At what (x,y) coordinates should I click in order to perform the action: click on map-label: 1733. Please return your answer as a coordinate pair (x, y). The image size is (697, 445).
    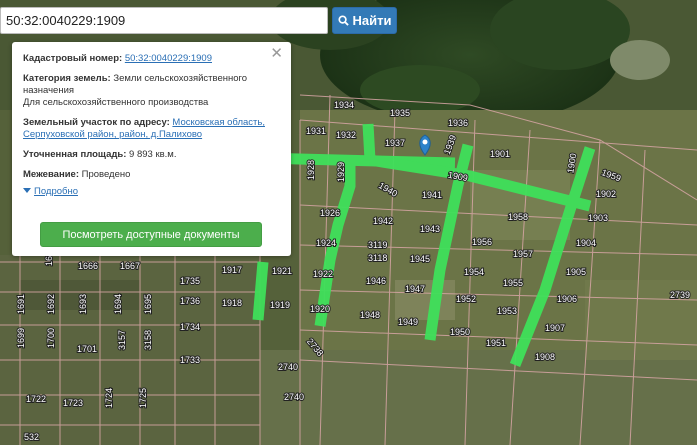
    Looking at the image, I should click on (190, 360).